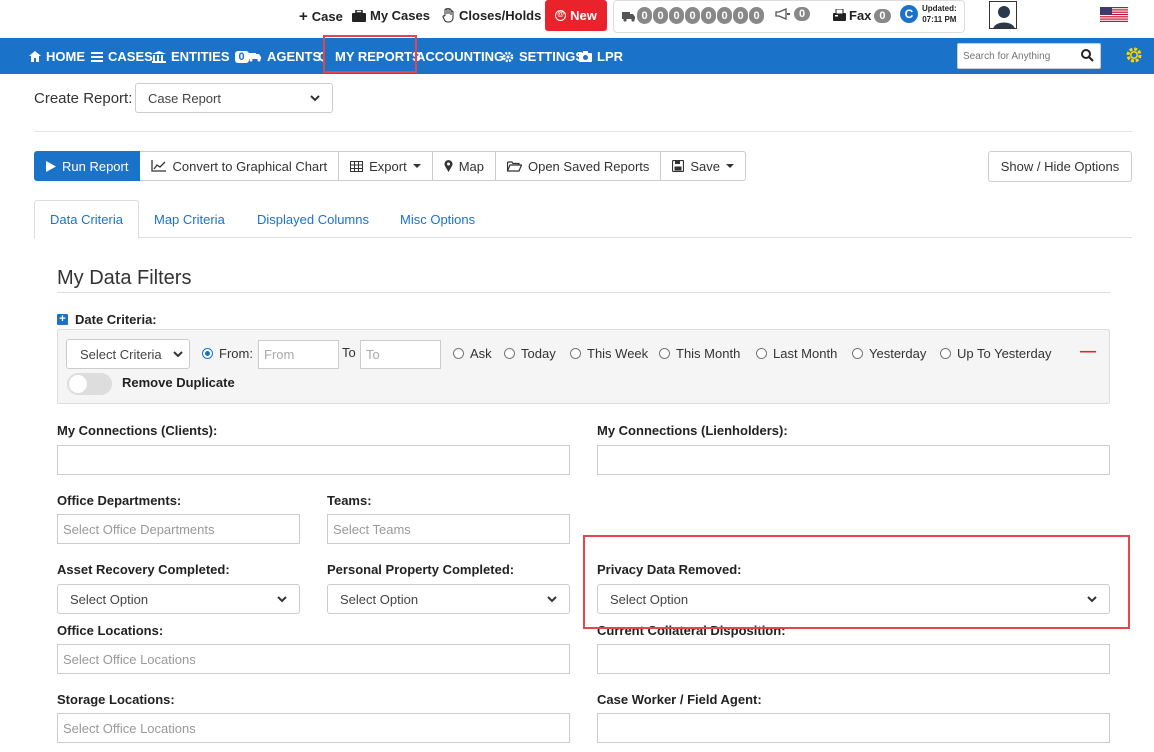 The image size is (1154, 752). What do you see at coordinates (448, 599) in the screenshot?
I see `personal-property-select: Select Option` at bounding box center [448, 599].